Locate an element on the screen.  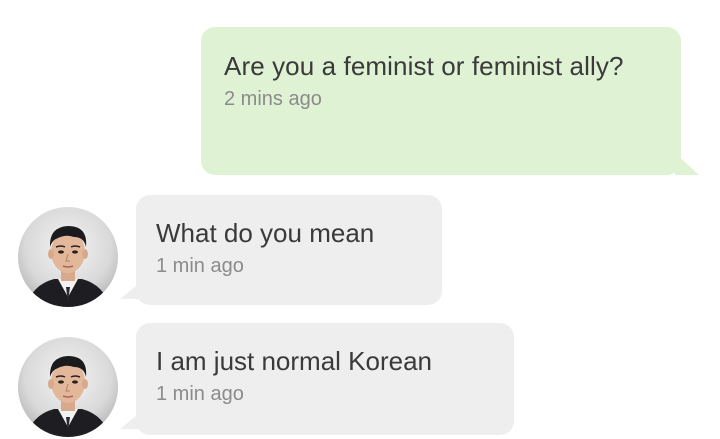
message-timestamp: 2 mins ago is located at coordinates (273, 99).